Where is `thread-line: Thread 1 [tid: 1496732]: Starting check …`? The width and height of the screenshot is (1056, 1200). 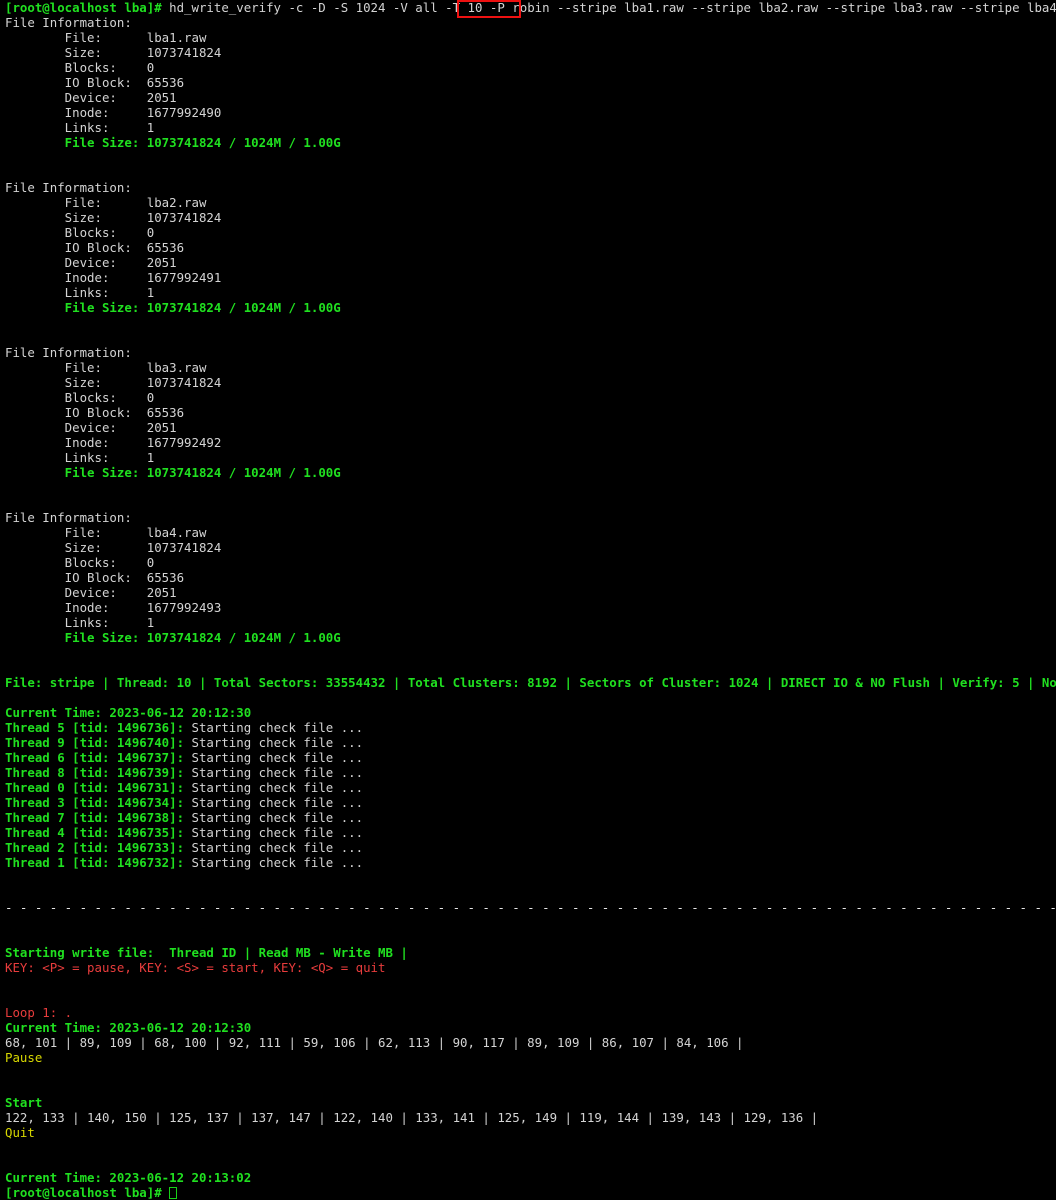 thread-line: Thread 1 [tid: 1496732]: Starting check … is located at coordinates (528, 862).